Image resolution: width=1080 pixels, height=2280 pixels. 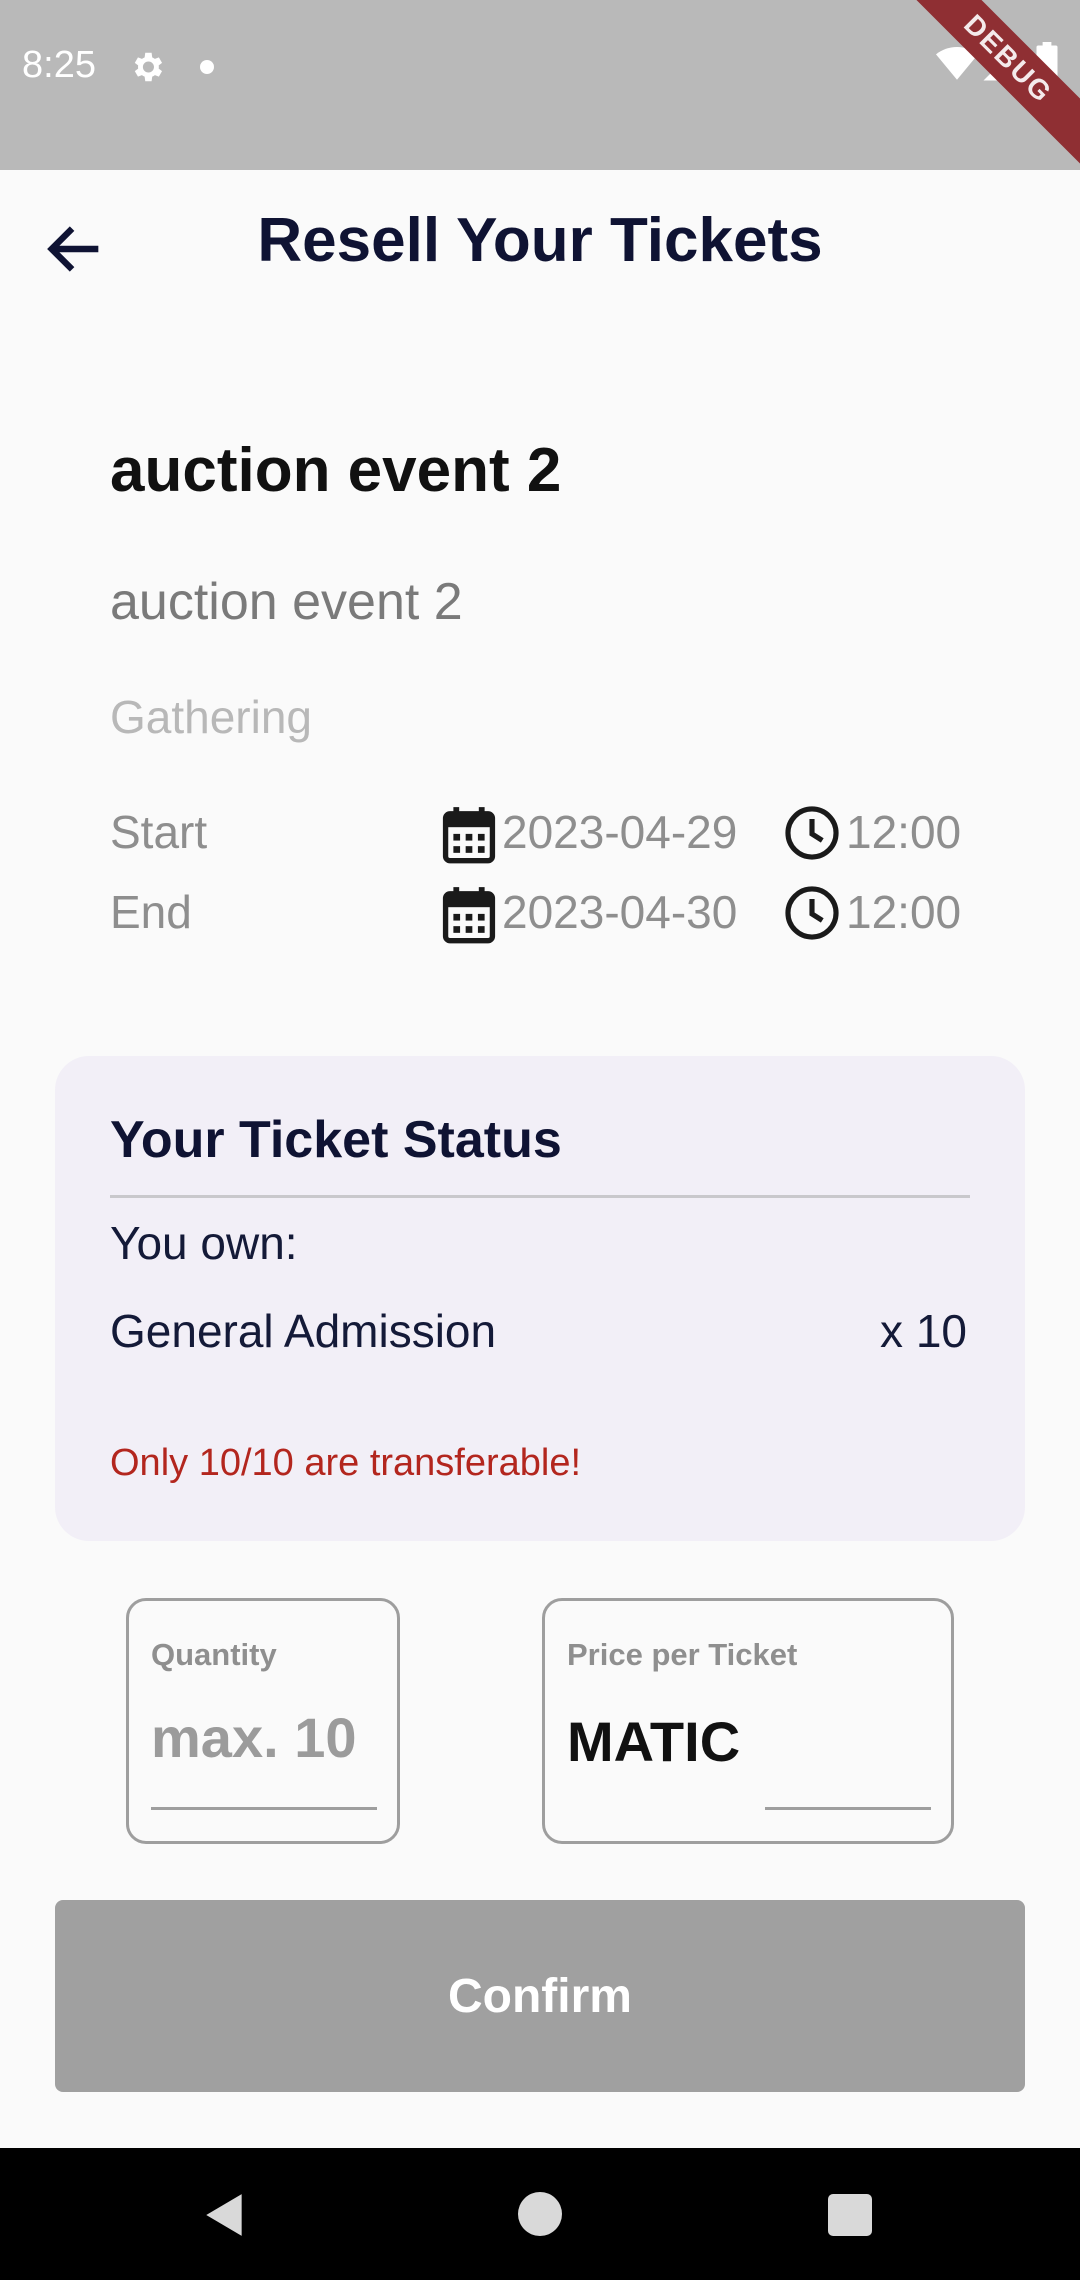 What do you see at coordinates (620, 912) in the screenshot?
I see `end-date: 2023-04-30` at bounding box center [620, 912].